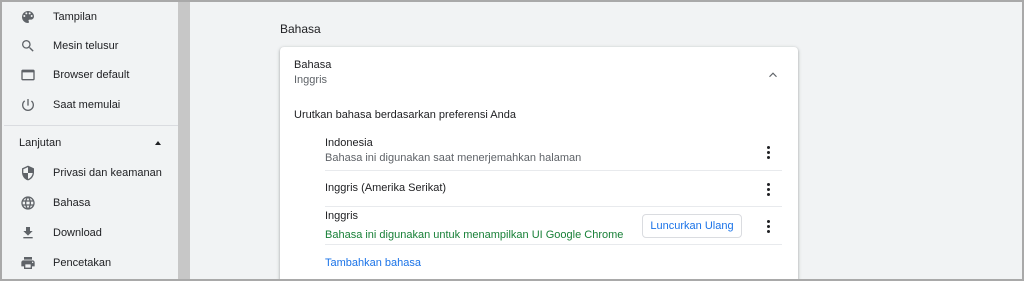 Image resolution: width=1024 pixels, height=281 pixels. Describe the element at coordinates (82, 263) in the screenshot. I see `sidebar-item-label: Pencetakan` at that location.